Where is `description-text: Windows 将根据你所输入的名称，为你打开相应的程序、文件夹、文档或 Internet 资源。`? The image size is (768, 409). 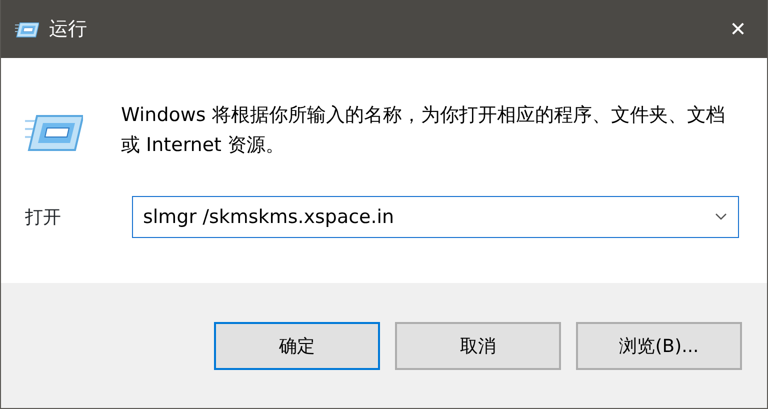
description-text: Windows 将根据你所输入的名称，为你打开相应的程序、文件夹、文档或 Internet 资源。 is located at coordinates (423, 130).